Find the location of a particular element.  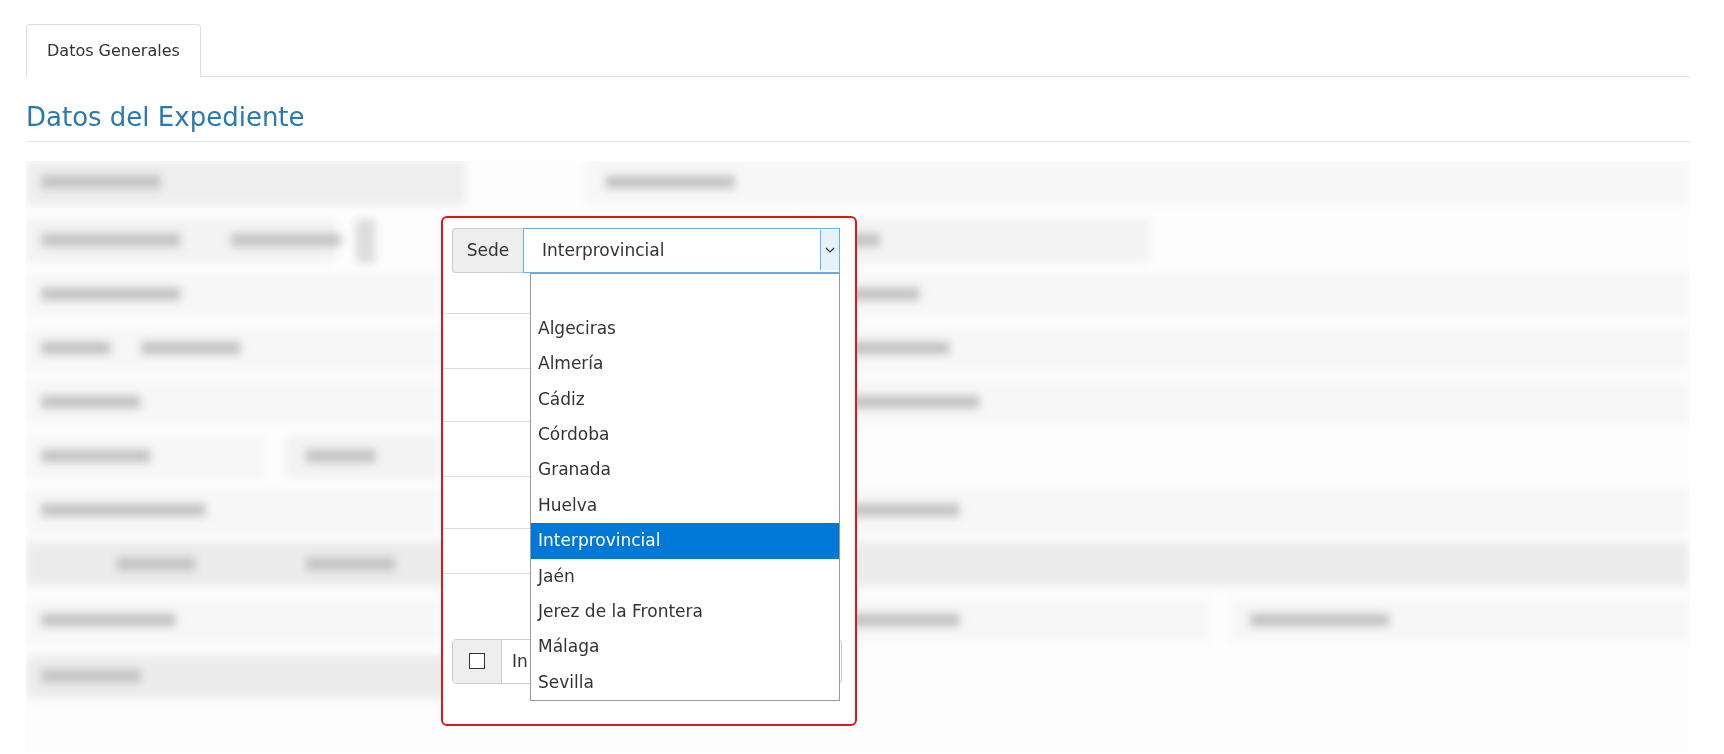

dropdown-option: Sevilla is located at coordinates (685, 682).